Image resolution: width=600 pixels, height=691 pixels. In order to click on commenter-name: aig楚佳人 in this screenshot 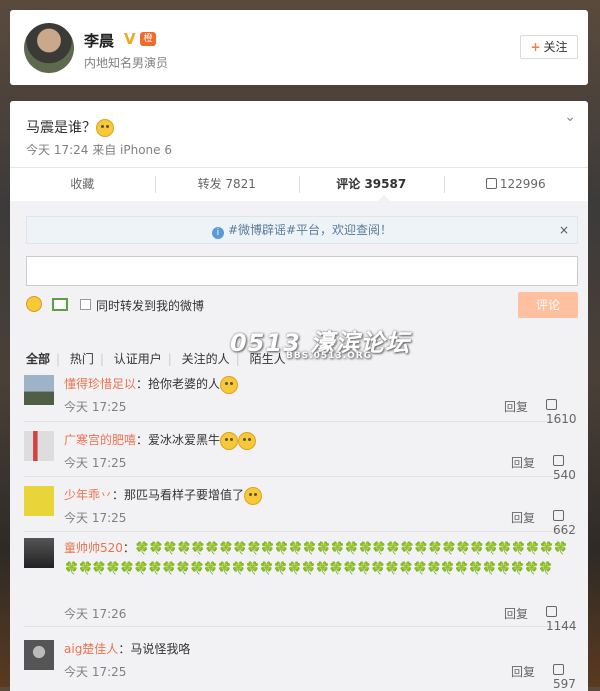, I will do `click(91, 649)`.